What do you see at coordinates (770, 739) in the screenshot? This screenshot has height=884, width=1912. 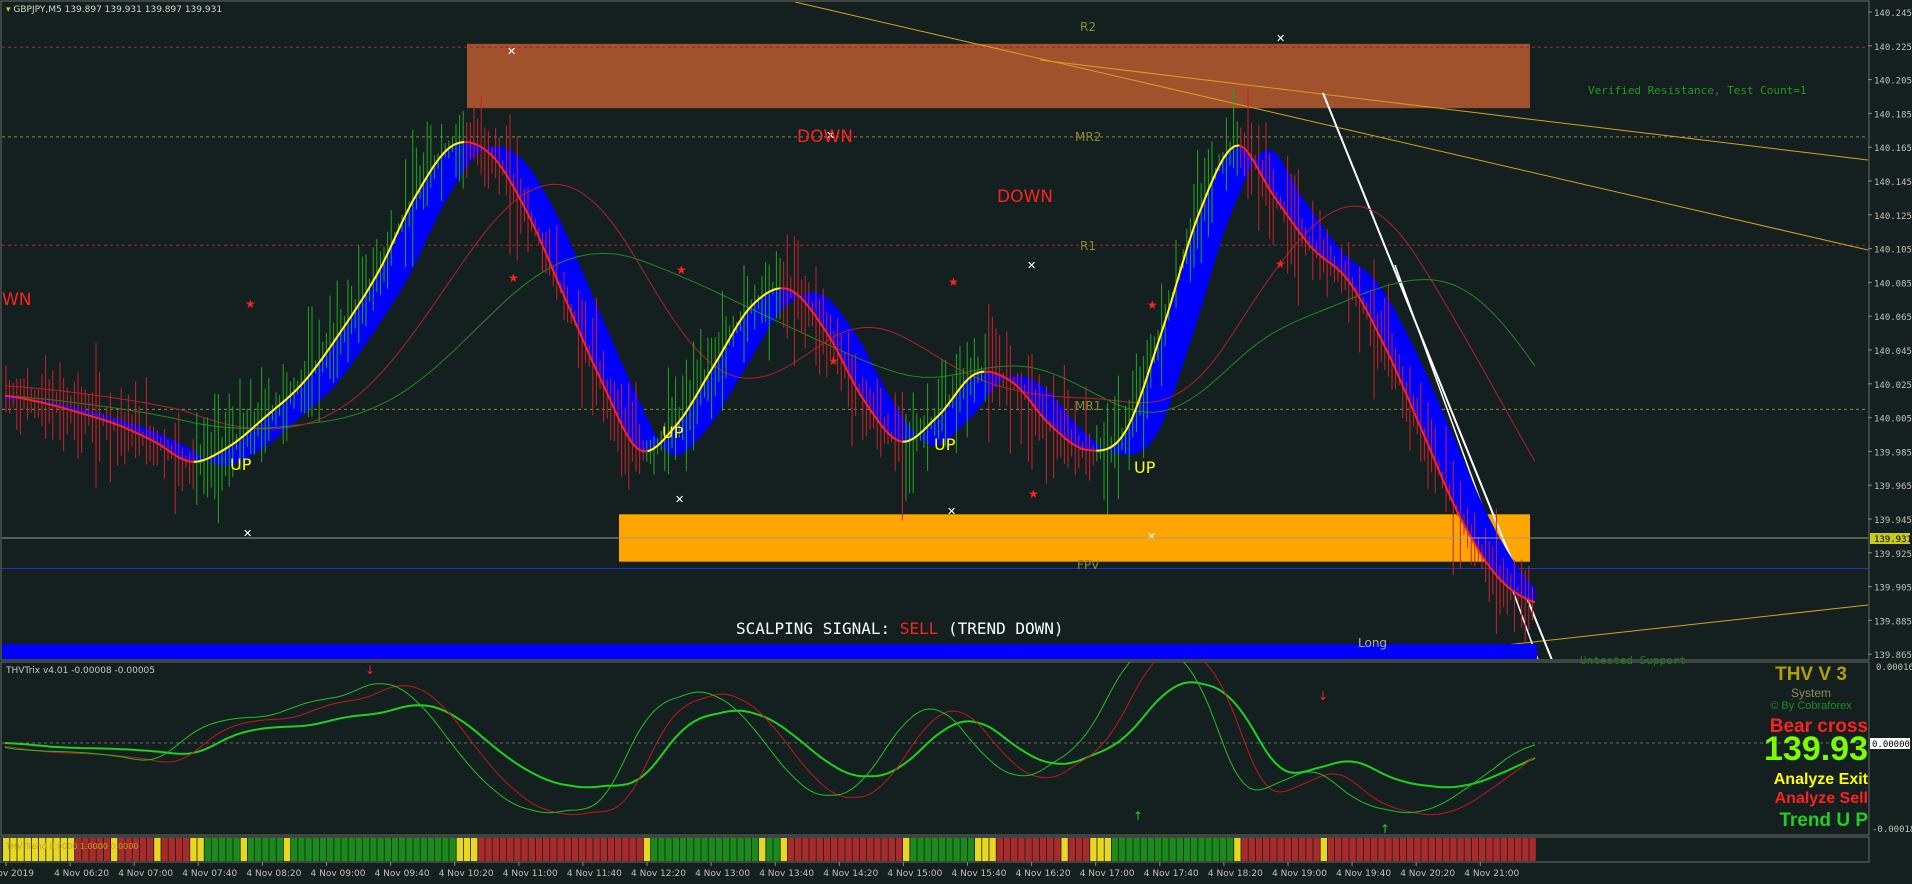 I see `trix-signal-red` at bounding box center [770, 739].